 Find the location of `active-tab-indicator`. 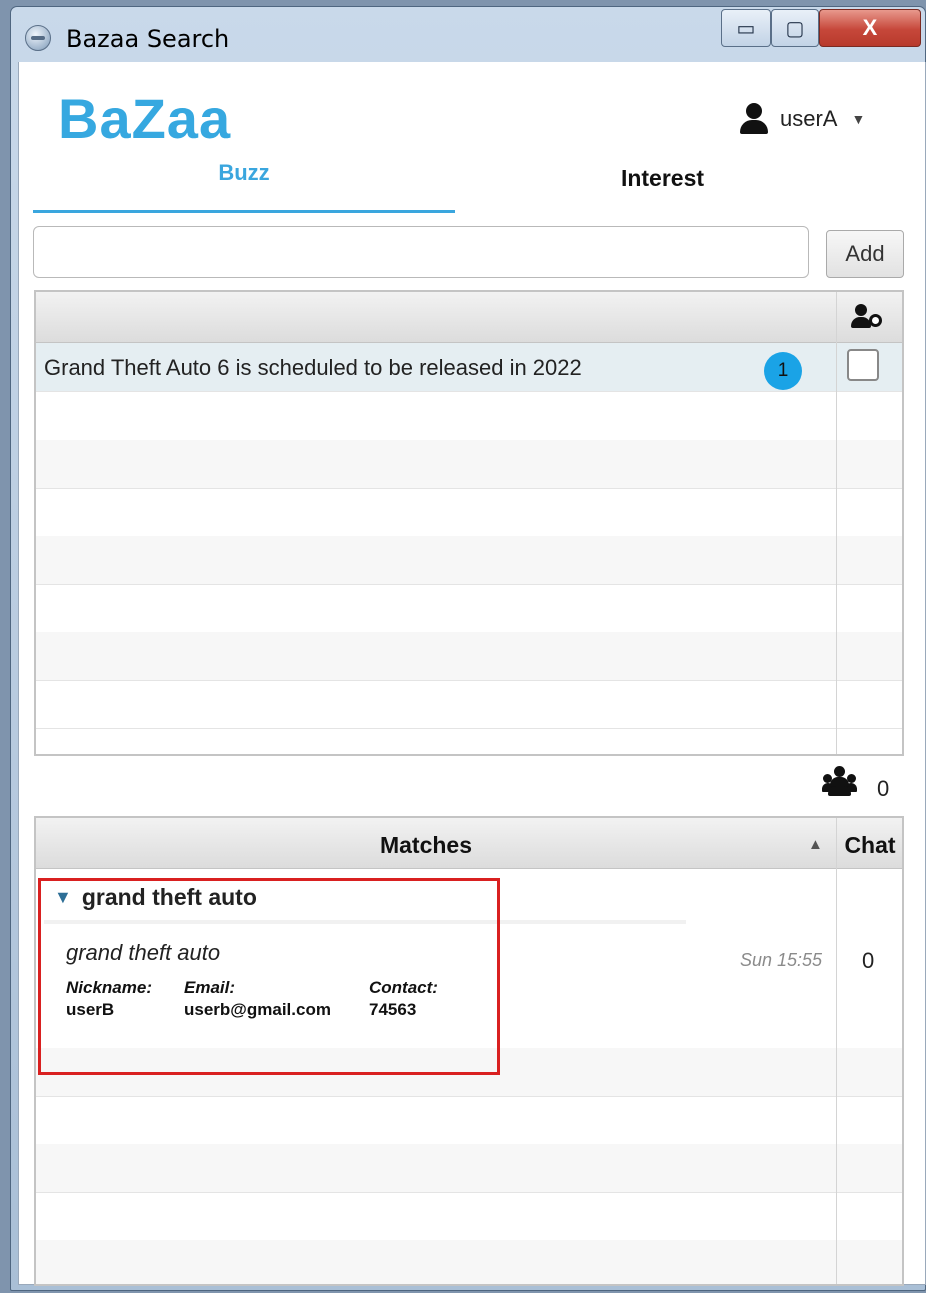

active-tab-indicator is located at coordinates (244, 211).